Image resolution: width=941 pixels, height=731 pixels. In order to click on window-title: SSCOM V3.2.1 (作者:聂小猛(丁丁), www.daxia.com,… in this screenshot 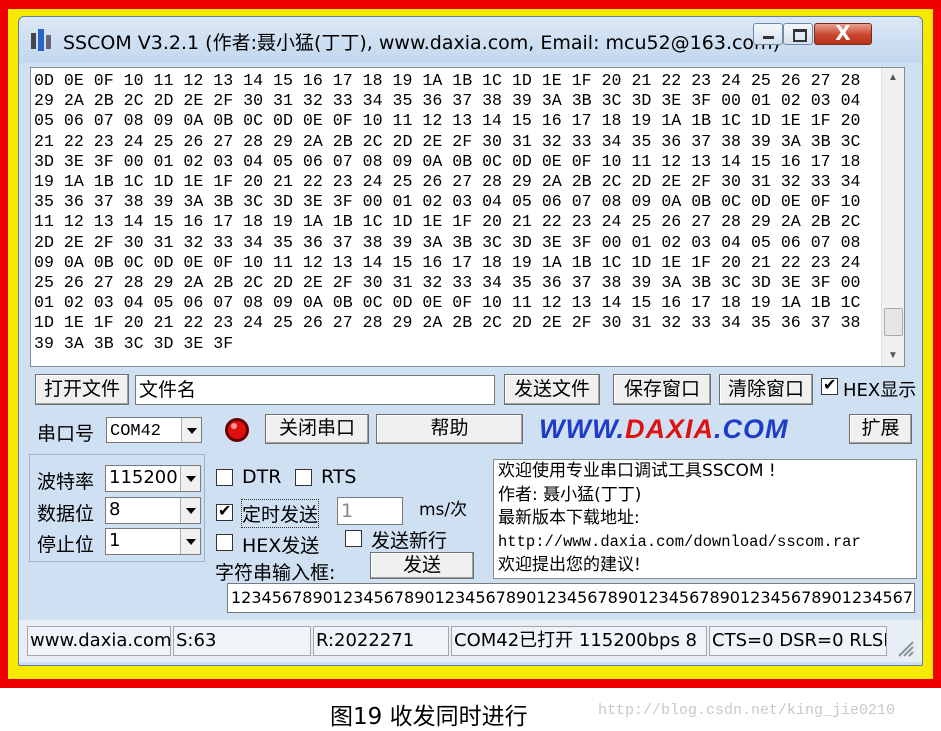, I will do `click(421, 43)`.